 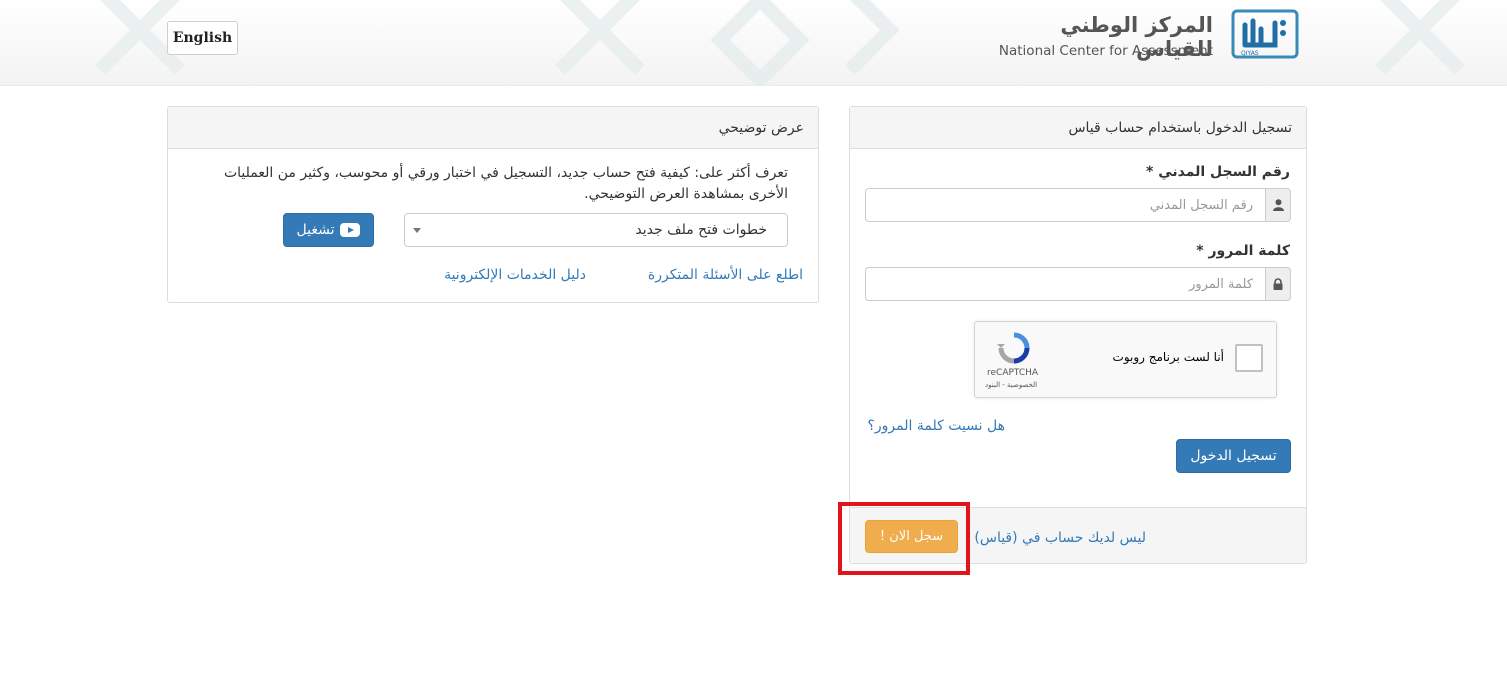 I want to click on recaptcha-logo-icon, so click(x=1013, y=348).